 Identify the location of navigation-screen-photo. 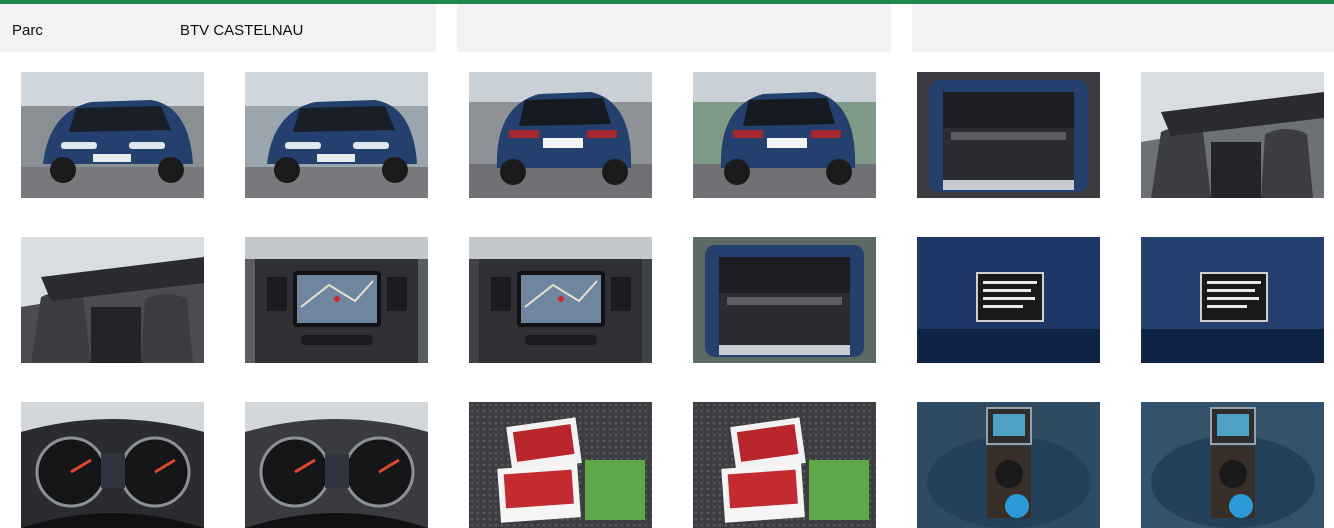
(560, 300).